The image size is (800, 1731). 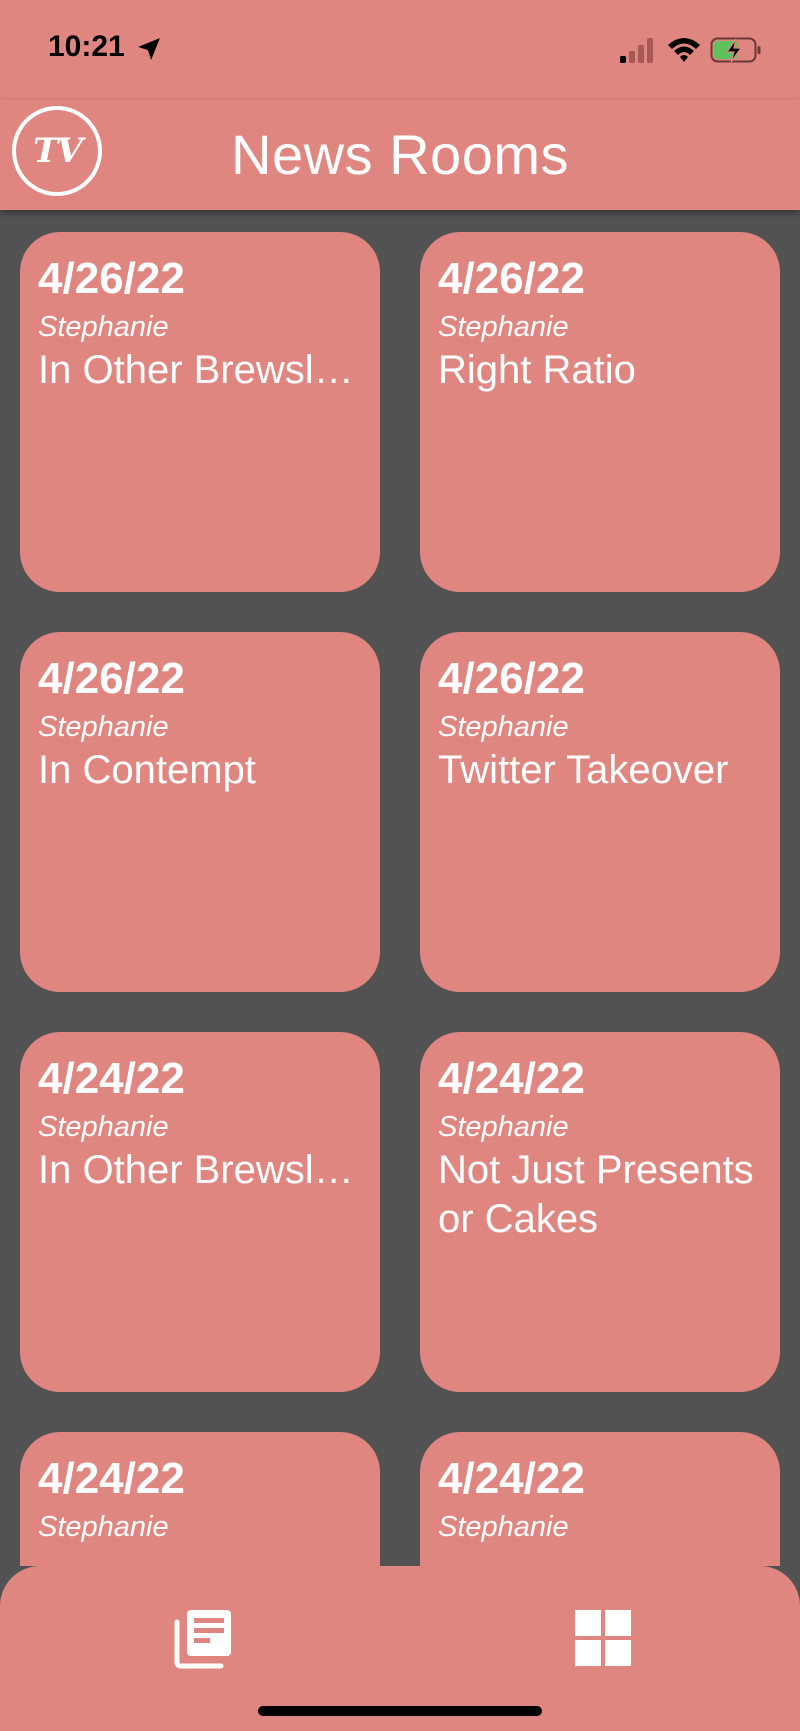 I want to click on bottom-nav-bar, so click(x=400, y=1648).